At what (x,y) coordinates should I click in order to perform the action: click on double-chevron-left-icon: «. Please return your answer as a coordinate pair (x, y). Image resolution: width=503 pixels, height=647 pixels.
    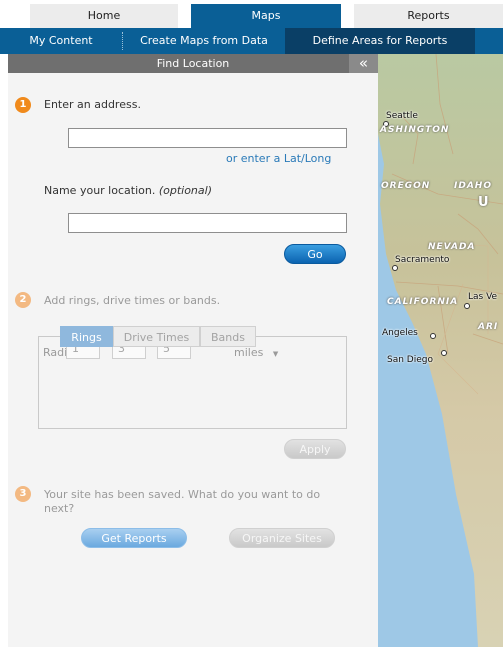
    Looking at the image, I should click on (363, 63).